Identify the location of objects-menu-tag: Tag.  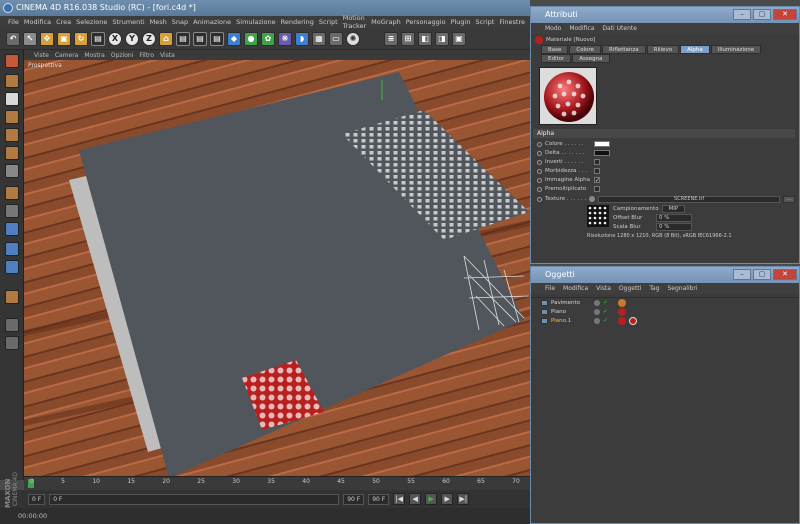
(654, 288).